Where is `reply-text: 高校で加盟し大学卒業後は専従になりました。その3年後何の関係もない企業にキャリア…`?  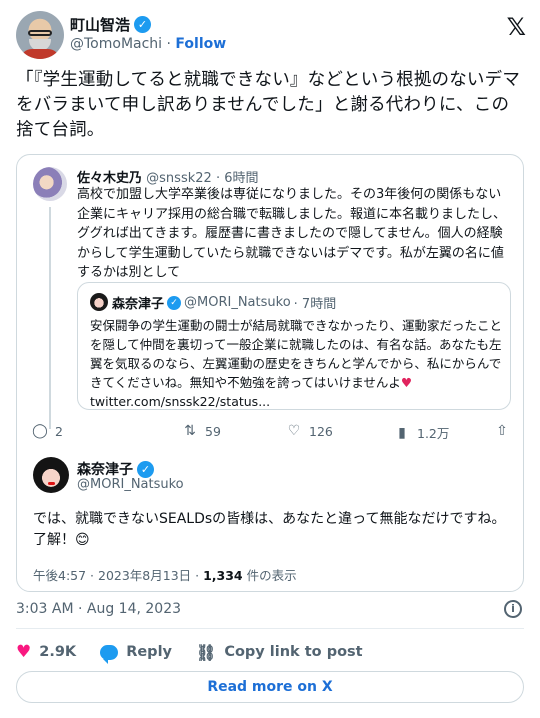
reply-text: 高校で加盟し大学卒業後は専従になりました。その3年後何の関係もない企業にキャリア… is located at coordinates (292, 233).